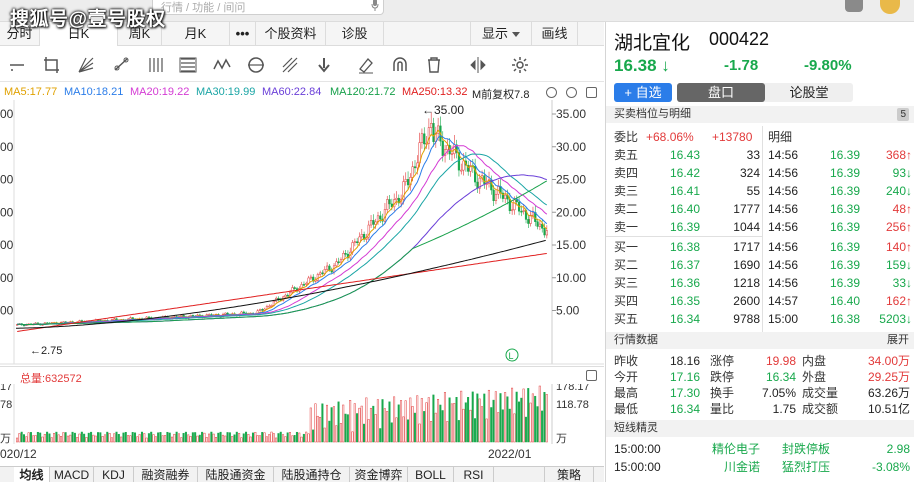 This screenshot has height=482, width=914. Describe the element at coordinates (222, 65) in the screenshot. I see `wave-icon` at that location.